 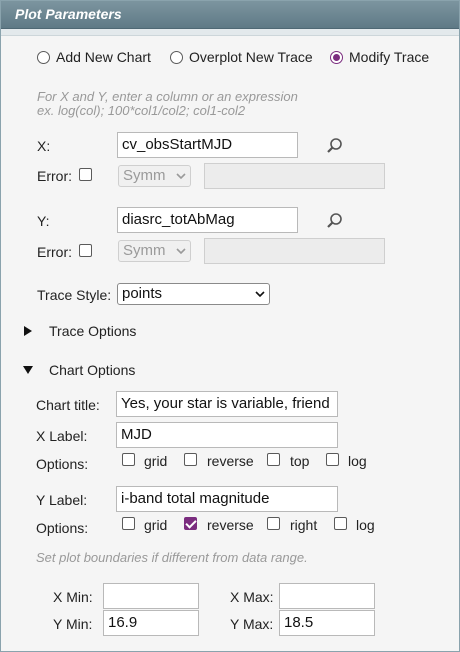 I want to click on x-error-label: Error:, so click(x=54, y=176).